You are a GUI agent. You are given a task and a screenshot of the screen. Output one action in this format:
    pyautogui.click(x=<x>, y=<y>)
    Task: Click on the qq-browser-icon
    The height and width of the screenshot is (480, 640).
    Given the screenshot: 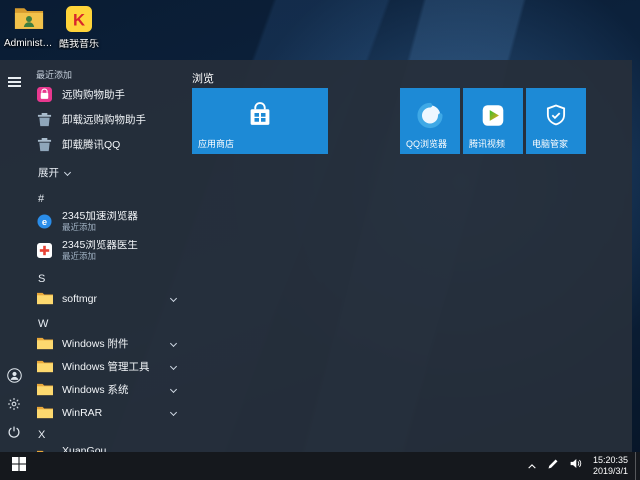 What is the action you would take?
    pyautogui.click(x=430, y=118)
    